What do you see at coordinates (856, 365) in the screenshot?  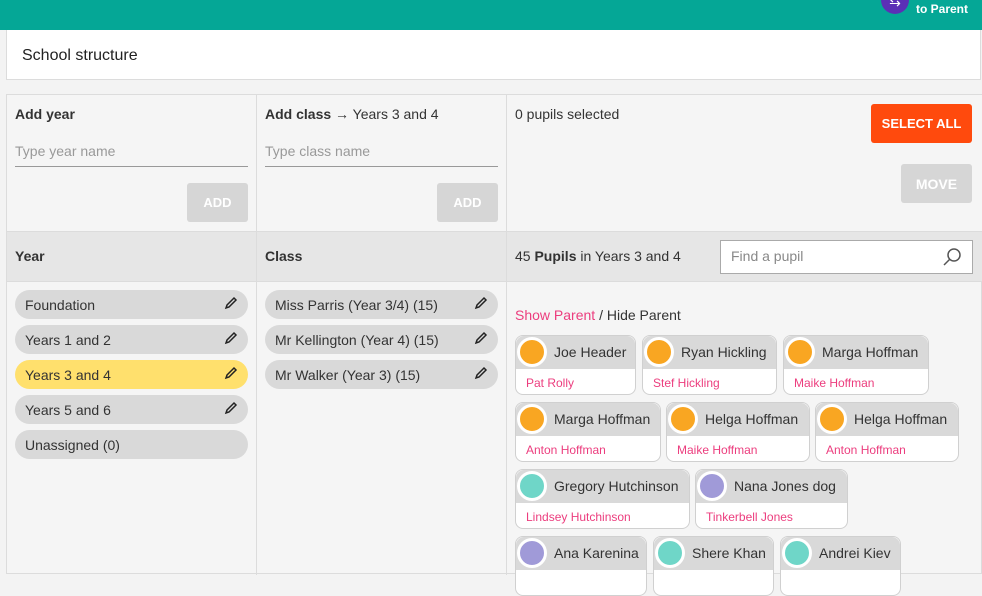 I see `pupil-card: Marga Hoffman Maike Hoffman` at bounding box center [856, 365].